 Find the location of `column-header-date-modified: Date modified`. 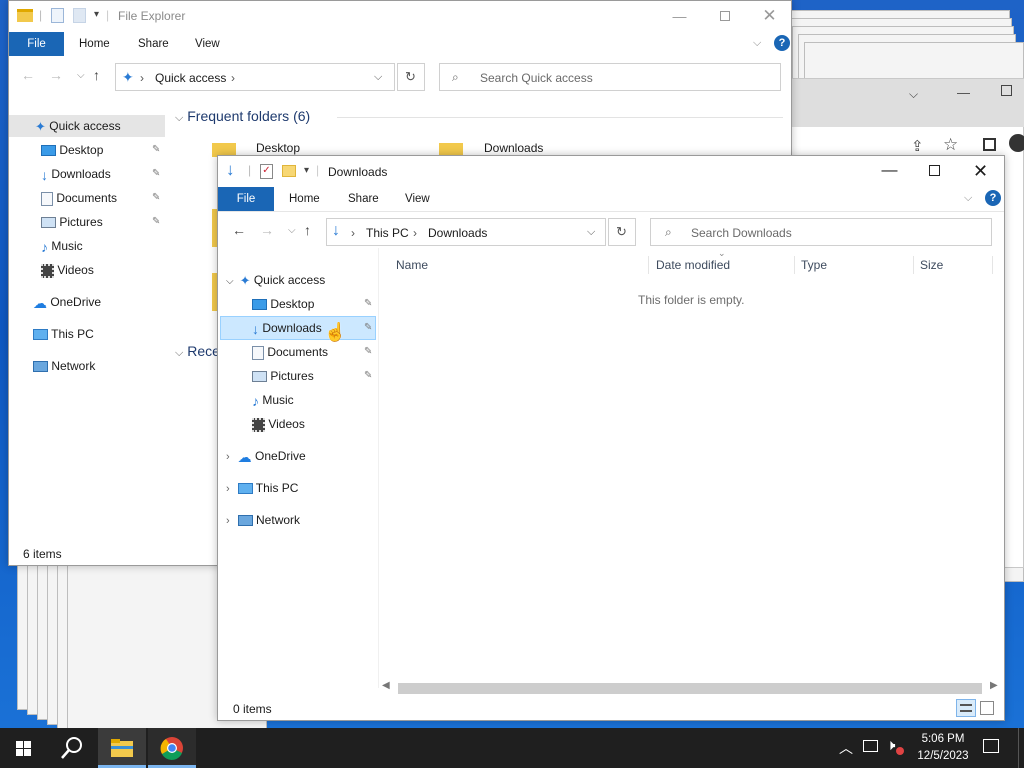

column-header-date-modified: Date modified is located at coordinates (693, 265).